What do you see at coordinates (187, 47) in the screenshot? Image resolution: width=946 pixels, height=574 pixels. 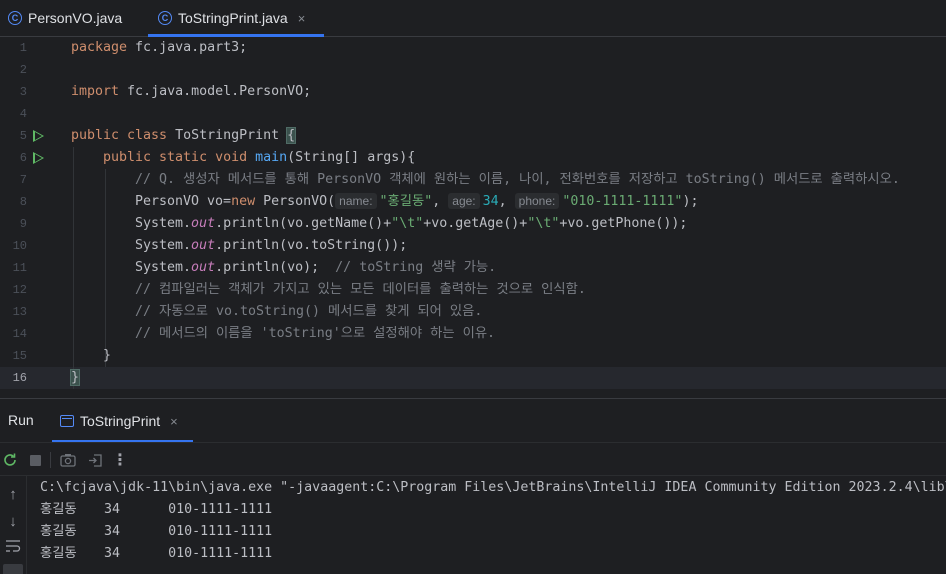 I see `code-text: fc.java.part3;` at bounding box center [187, 47].